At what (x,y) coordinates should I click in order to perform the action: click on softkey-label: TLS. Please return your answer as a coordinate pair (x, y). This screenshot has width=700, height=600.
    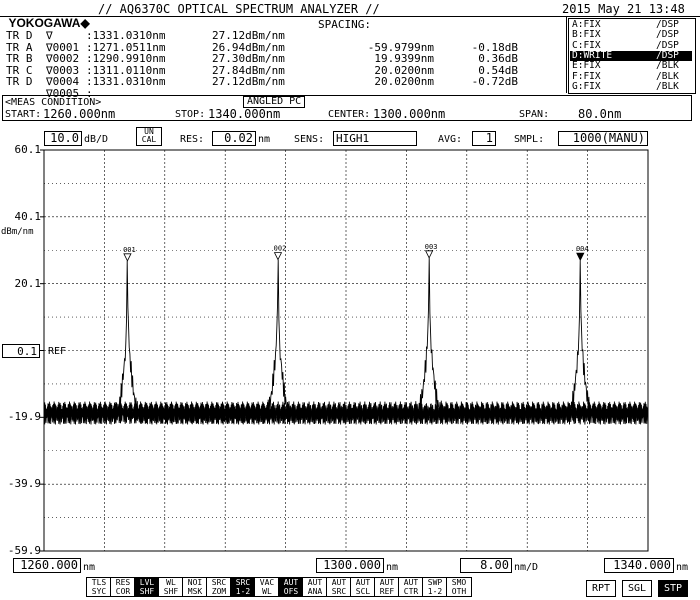
    Looking at the image, I should click on (99, 582).